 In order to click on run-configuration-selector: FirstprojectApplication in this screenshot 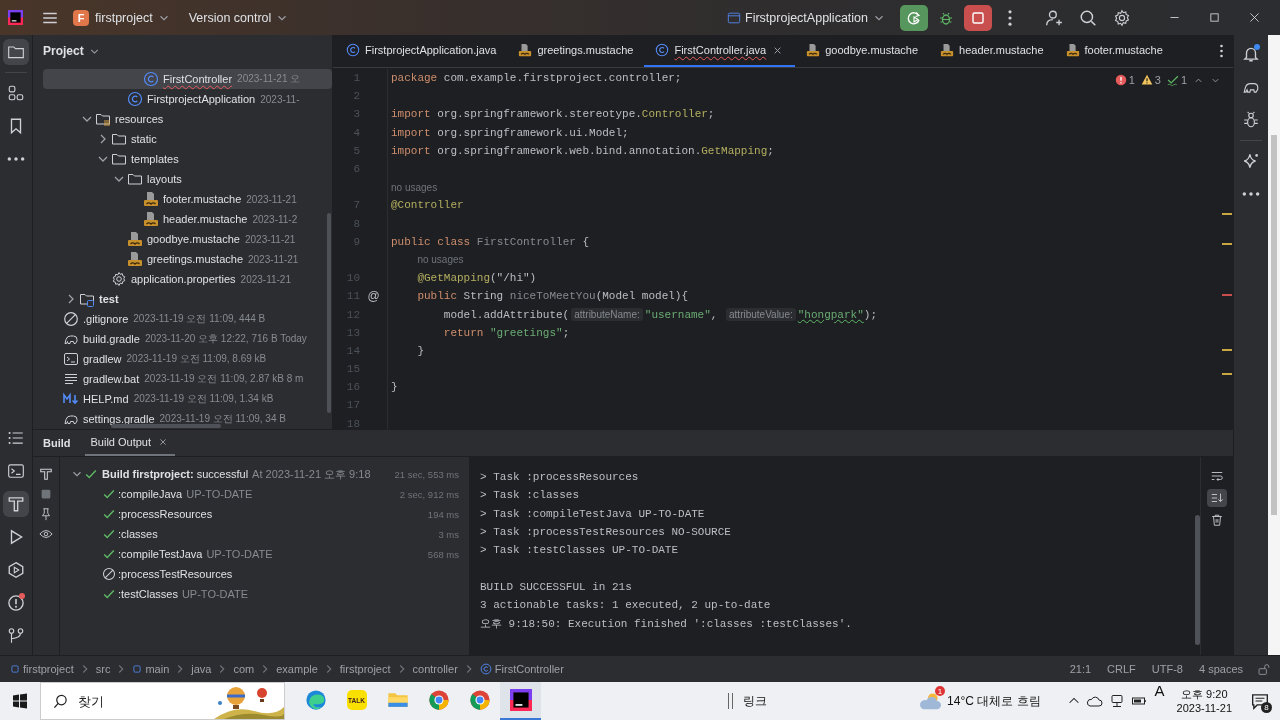, I will do `click(806, 17)`.